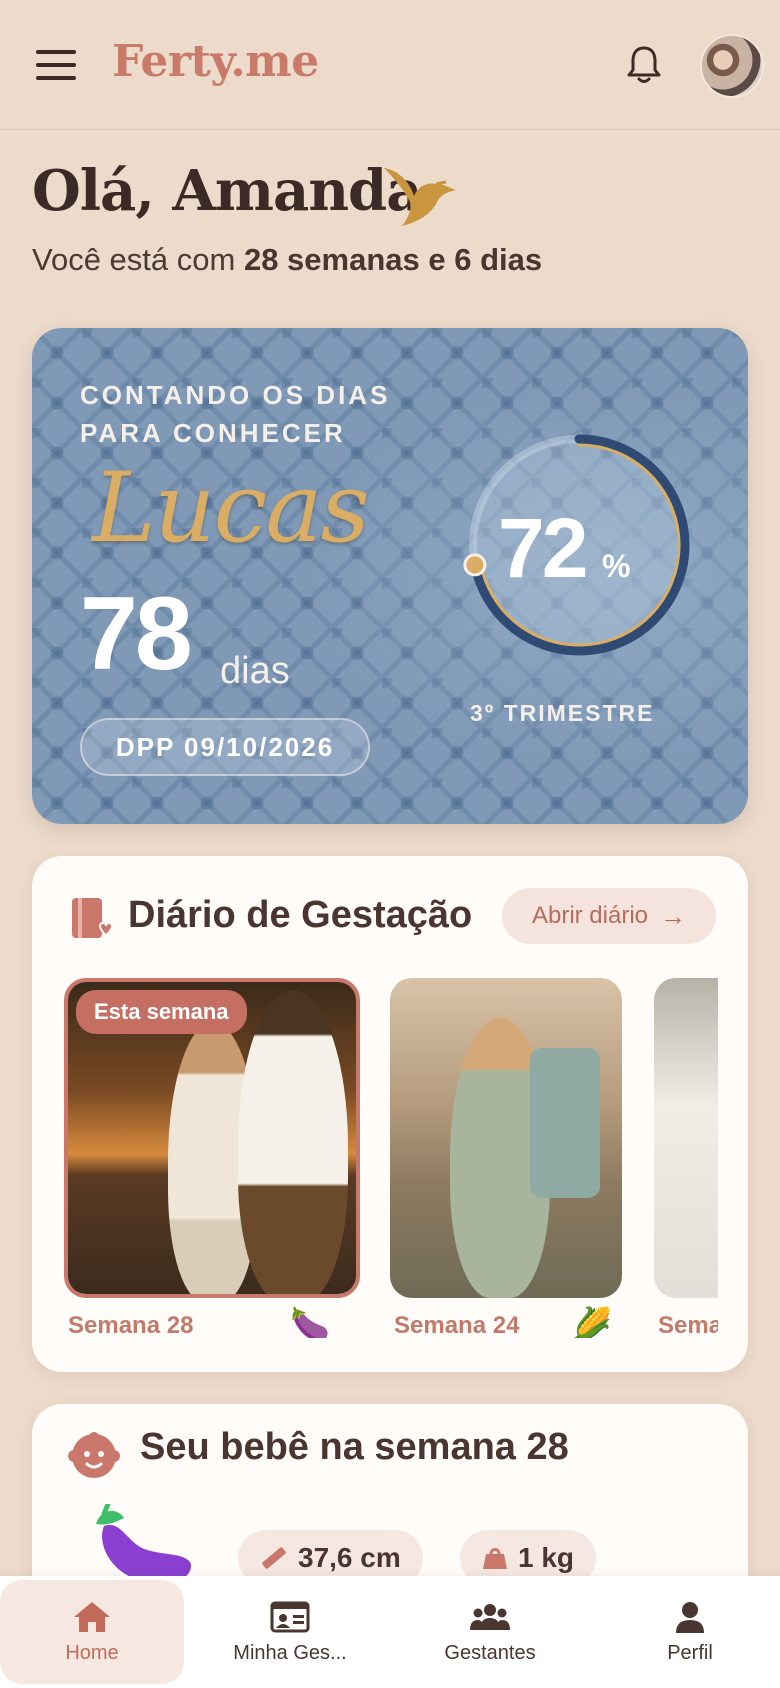 The image size is (780, 1688). I want to click on hamburger-menu-icon, so click(56, 65).